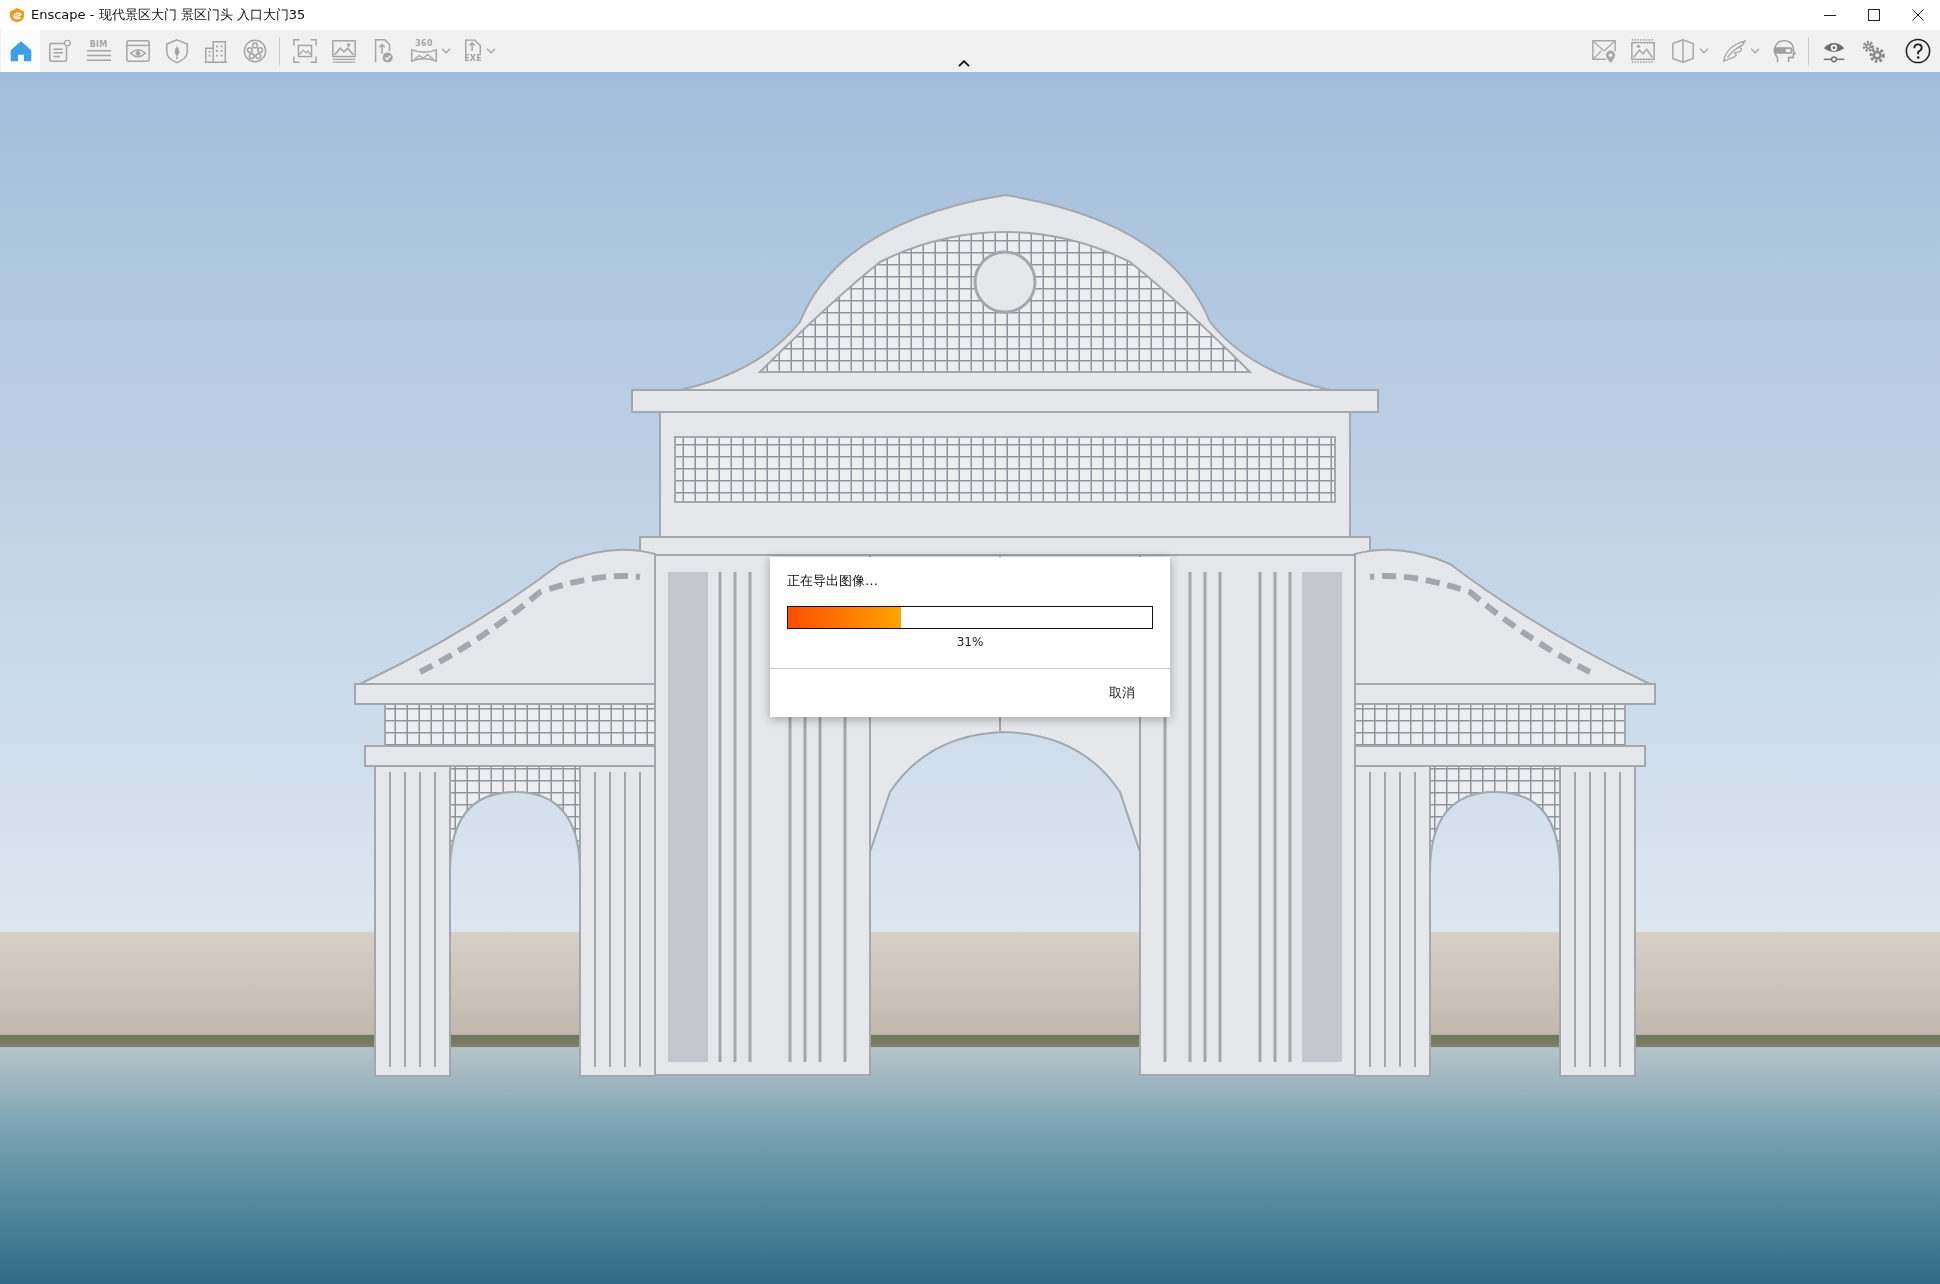 The height and width of the screenshot is (1284, 1940). What do you see at coordinates (1642, 51) in the screenshot?
I see `image-strip-icon` at bounding box center [1642, 51].